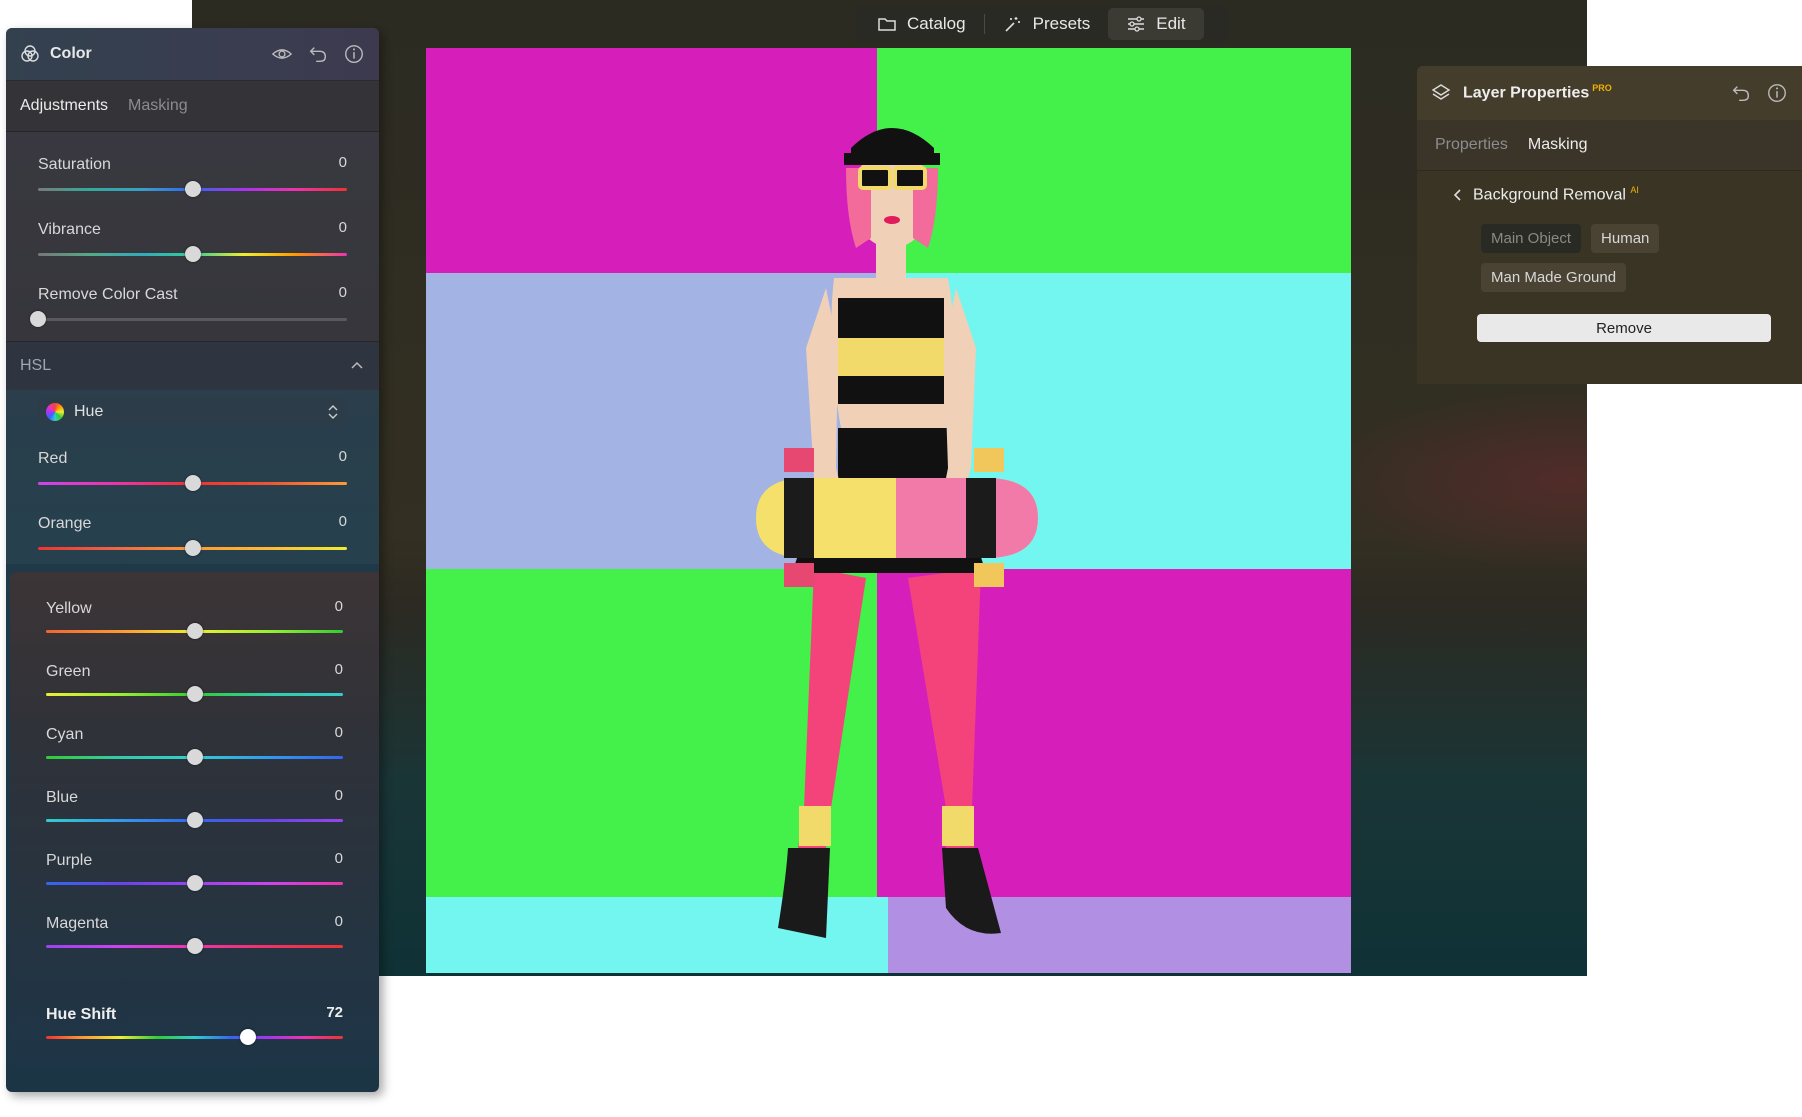  What do you see at coordinates (887, 24) in the screenshot?
I see `folder-icon` at bounding box center [887, 24].